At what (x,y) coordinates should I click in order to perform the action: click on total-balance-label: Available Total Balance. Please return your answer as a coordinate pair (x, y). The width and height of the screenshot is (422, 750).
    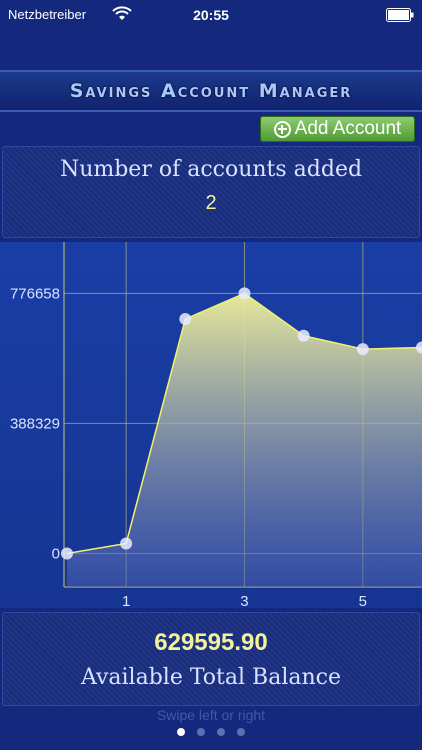
    Looking at the image, I should click on (210, 677).